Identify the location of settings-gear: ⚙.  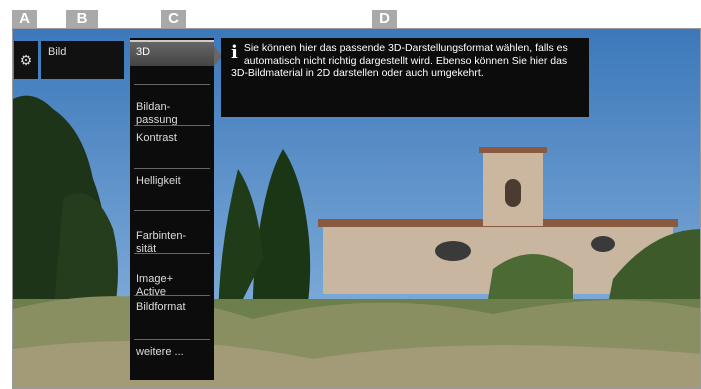
(26, 60).